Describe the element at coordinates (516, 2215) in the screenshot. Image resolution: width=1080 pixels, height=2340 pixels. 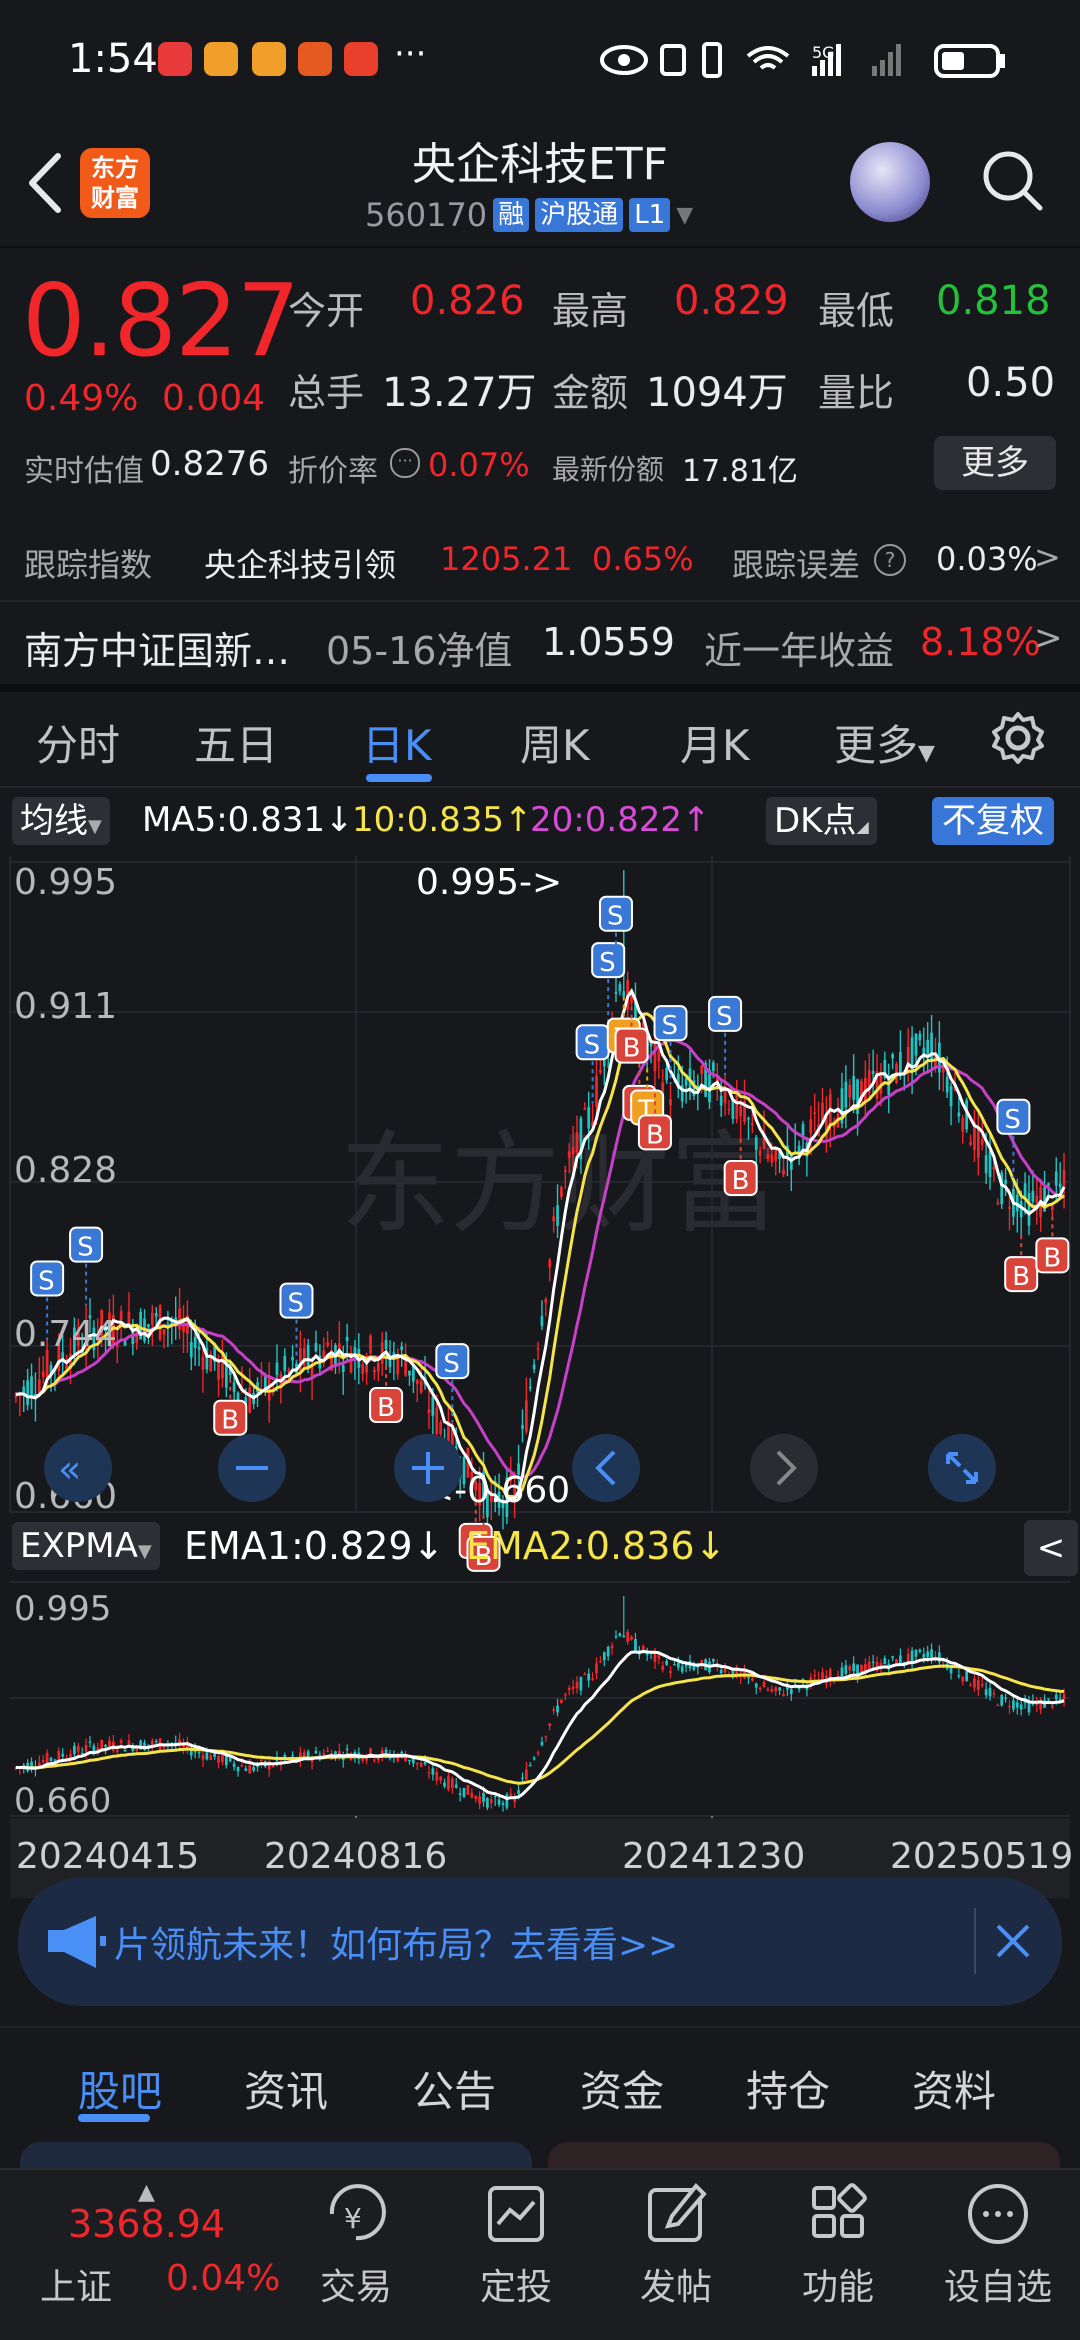
I see `investment-plan-icon` at that location.